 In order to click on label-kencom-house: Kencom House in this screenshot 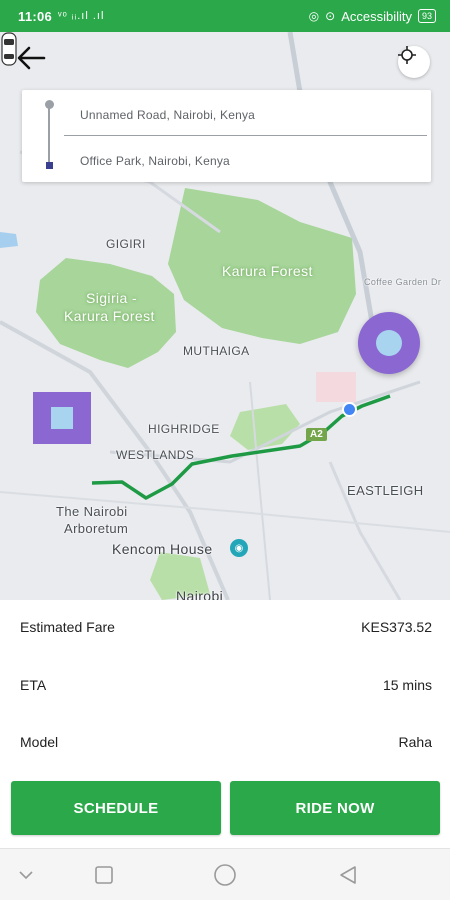, I will do `click(162, 549)`.